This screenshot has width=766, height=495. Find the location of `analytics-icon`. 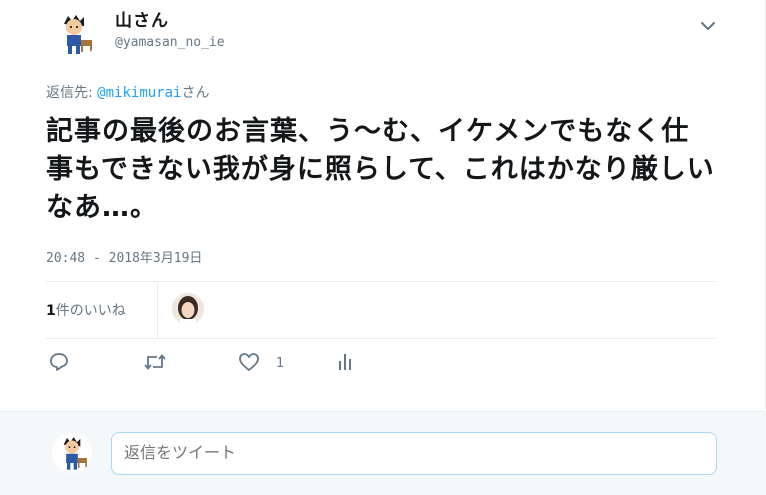

analytics-icon is located at coordinates (345, 362).